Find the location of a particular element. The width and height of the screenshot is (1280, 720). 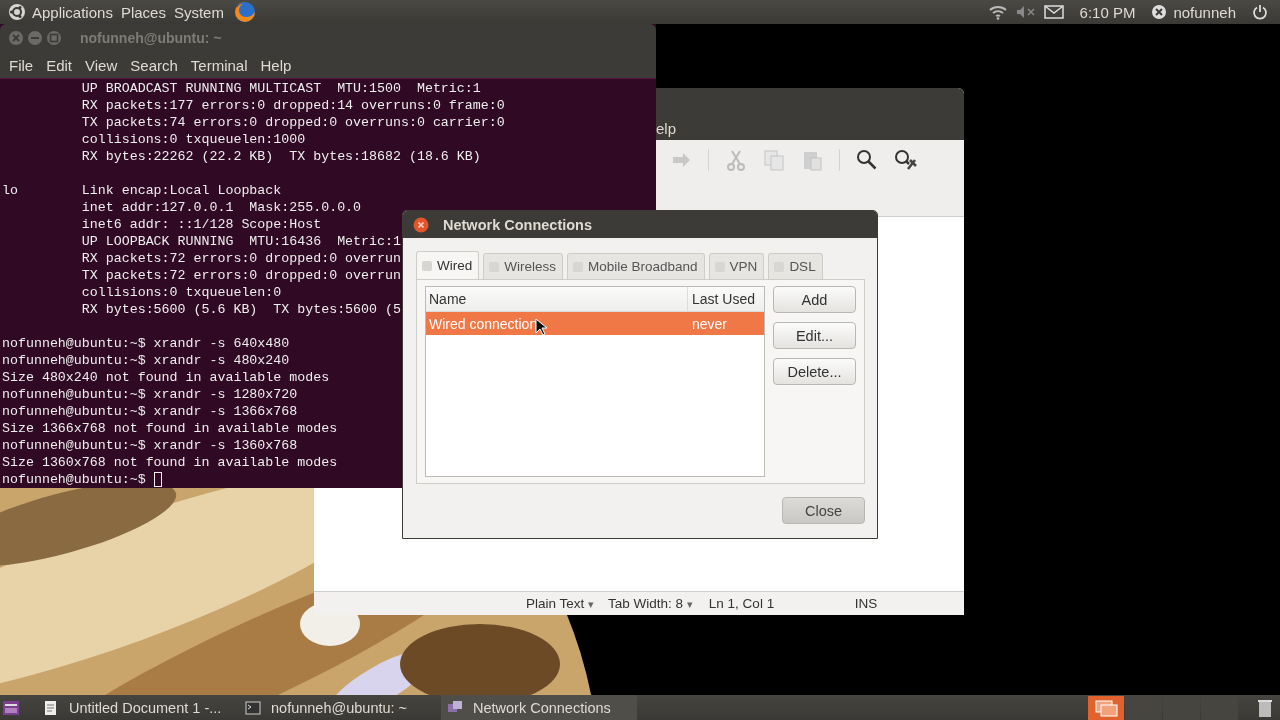

insert-mode: INS is located at coordinates (866, 603).